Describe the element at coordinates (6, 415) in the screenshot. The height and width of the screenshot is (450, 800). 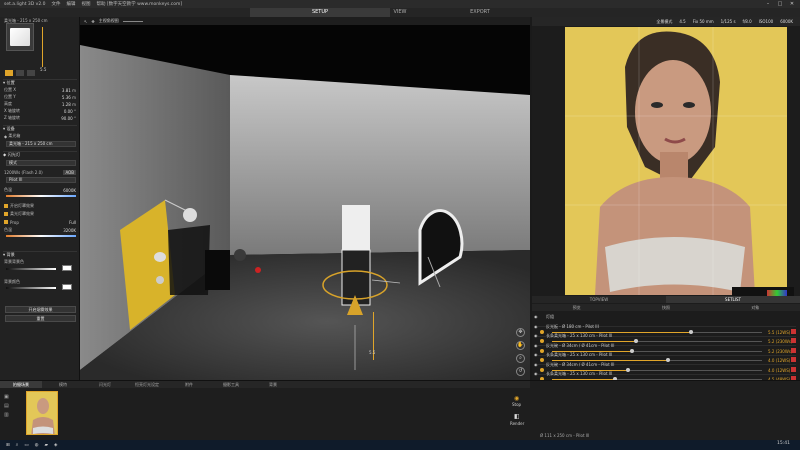
I see `delete-icon: ▥` at that location.